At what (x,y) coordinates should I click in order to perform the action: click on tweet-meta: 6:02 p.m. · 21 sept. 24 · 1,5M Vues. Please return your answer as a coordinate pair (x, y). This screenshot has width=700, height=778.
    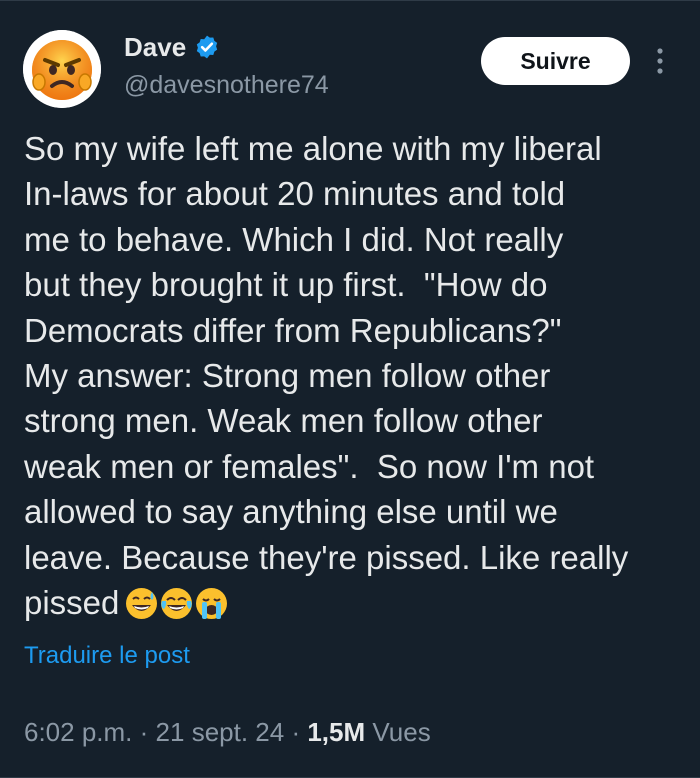
    Looking at the image, I should click on (227, 732).